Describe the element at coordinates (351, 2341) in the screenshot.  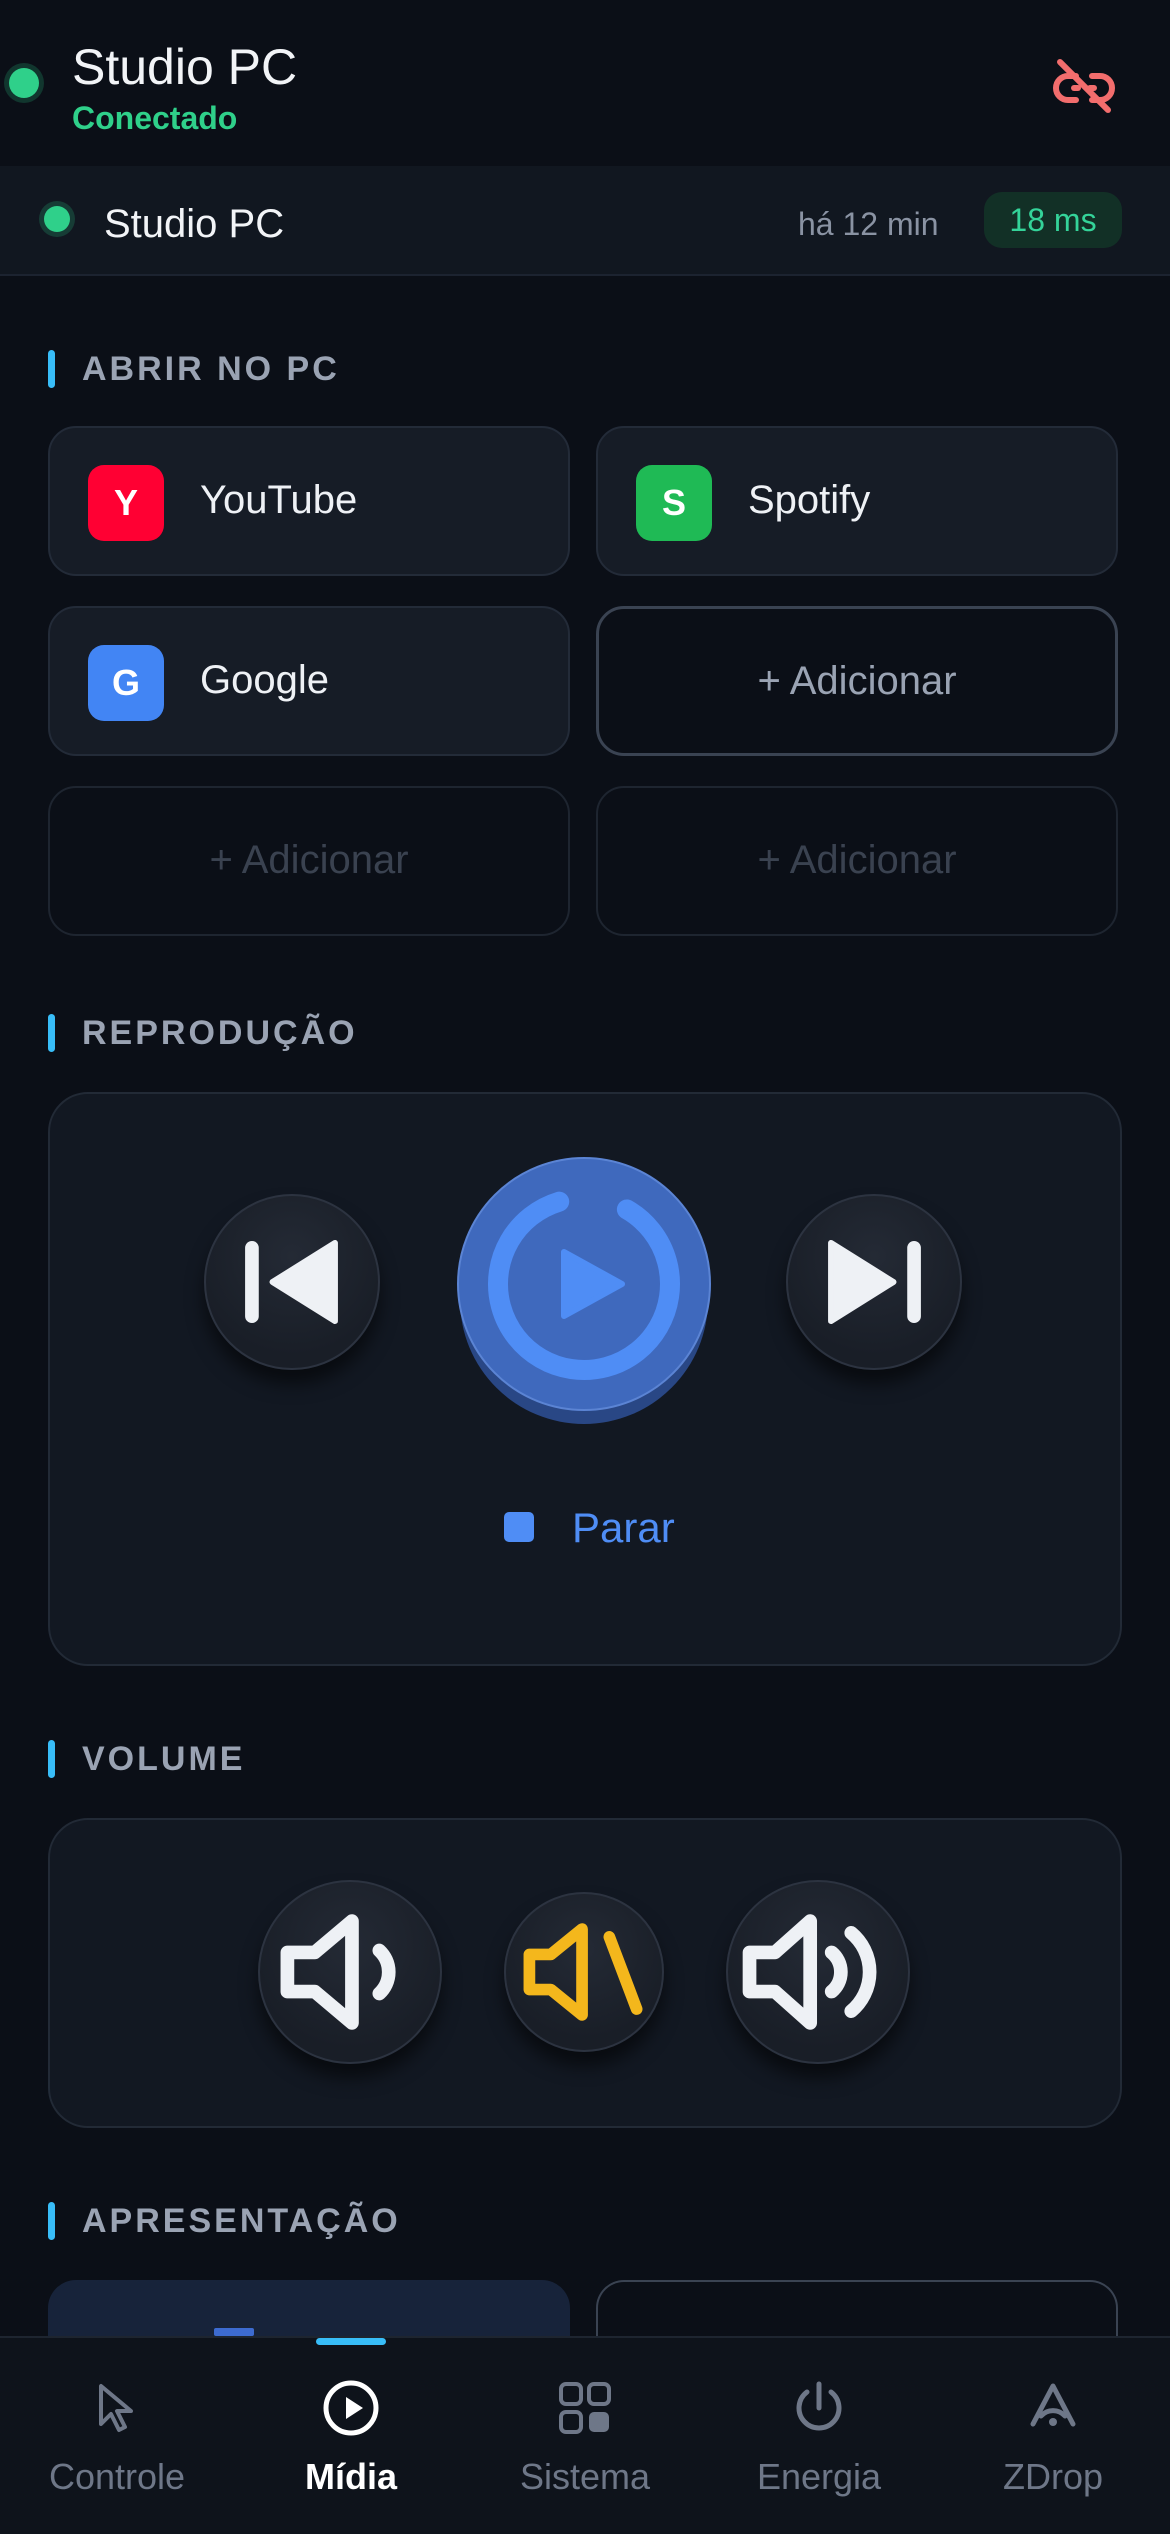
I see `nav-active-indicator` at that location.